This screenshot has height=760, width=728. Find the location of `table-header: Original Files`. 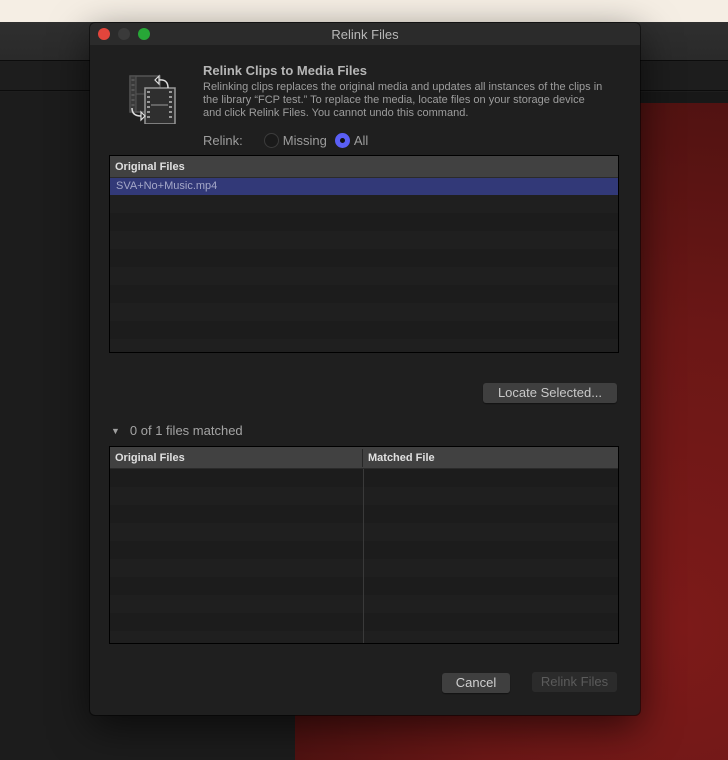

table-header: Original Files is located at coordinates (364, 167).